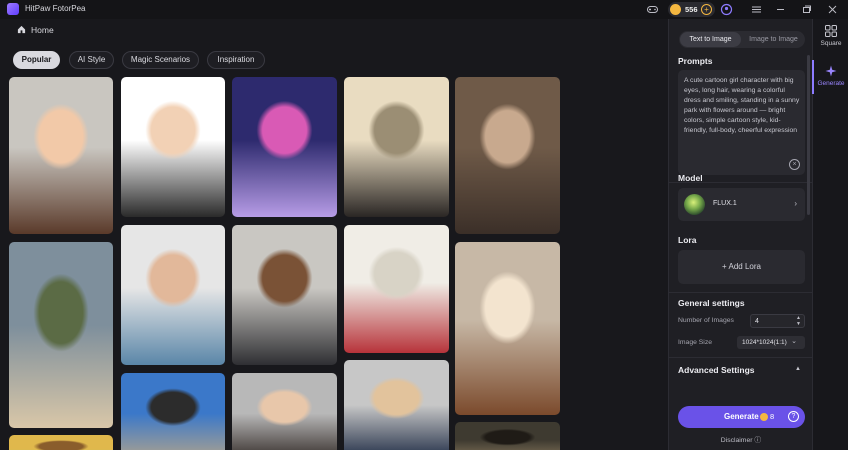  Describe the element at coordinates (757, 321) in the screenshot. I see `num-images-value: 4` at that location.